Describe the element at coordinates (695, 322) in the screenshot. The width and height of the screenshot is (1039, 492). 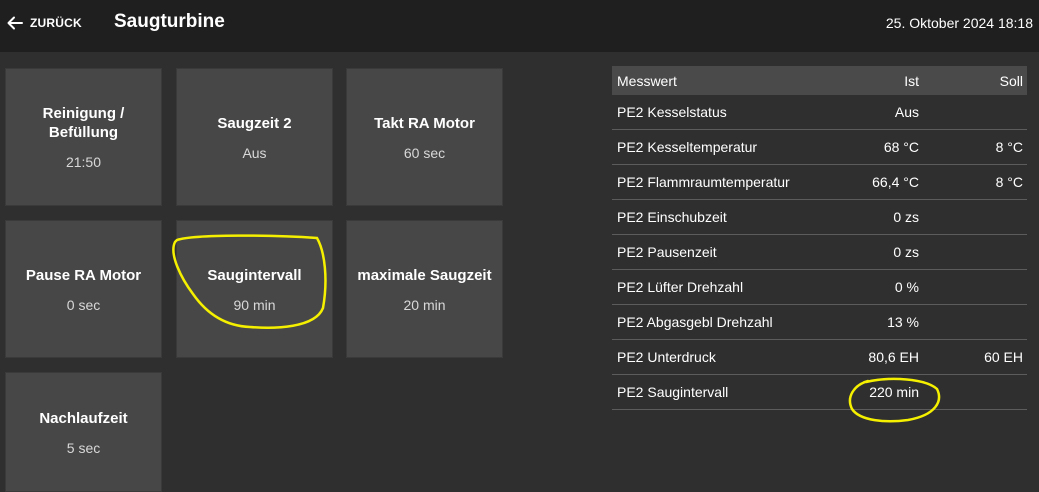
I see `row-name: PE2 Abgasgebl Drehzahl` at that location.